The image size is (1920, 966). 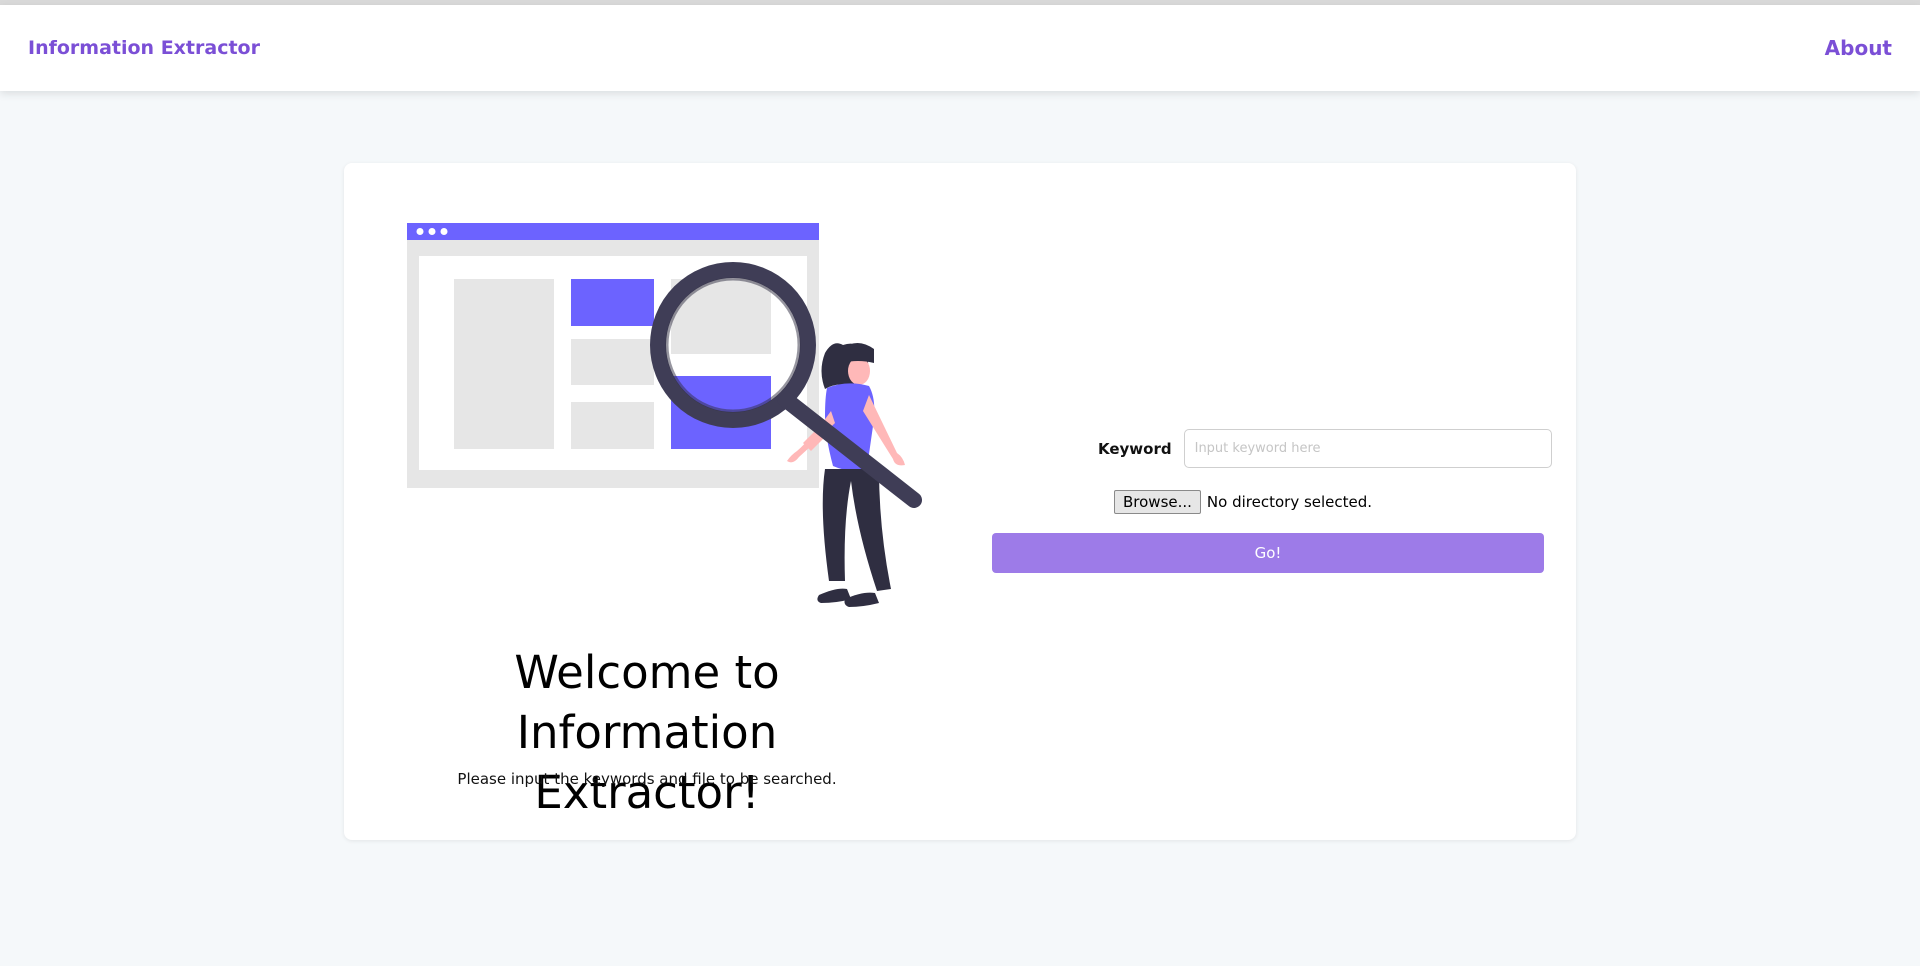 I want to click on keyword-input, so click(x=1367, y=448).